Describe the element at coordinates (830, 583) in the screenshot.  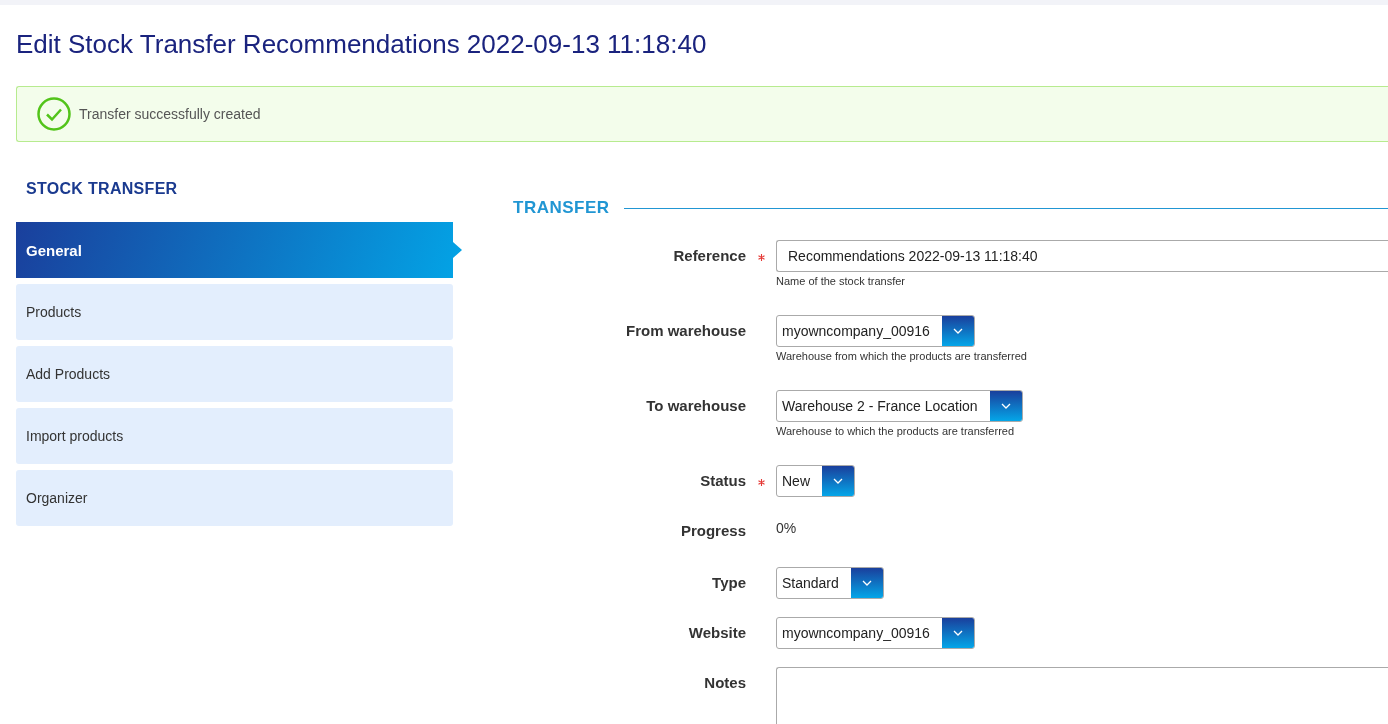
I see `select-field: Standard` at that location.